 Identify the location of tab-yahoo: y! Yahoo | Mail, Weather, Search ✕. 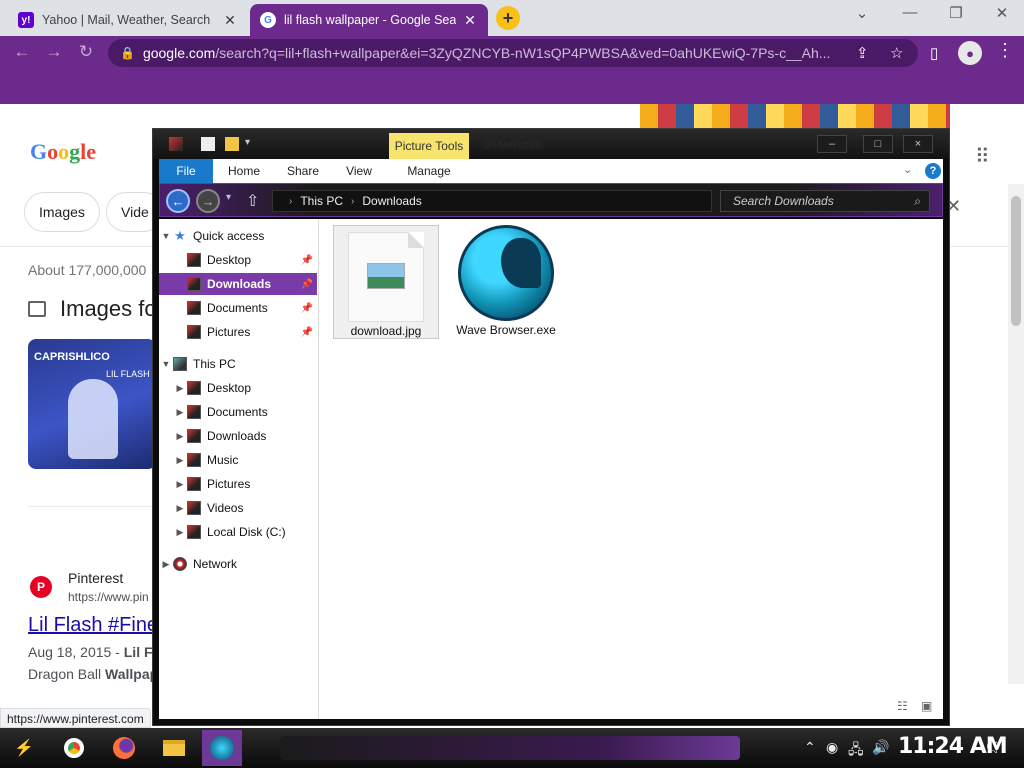
(128, 20).